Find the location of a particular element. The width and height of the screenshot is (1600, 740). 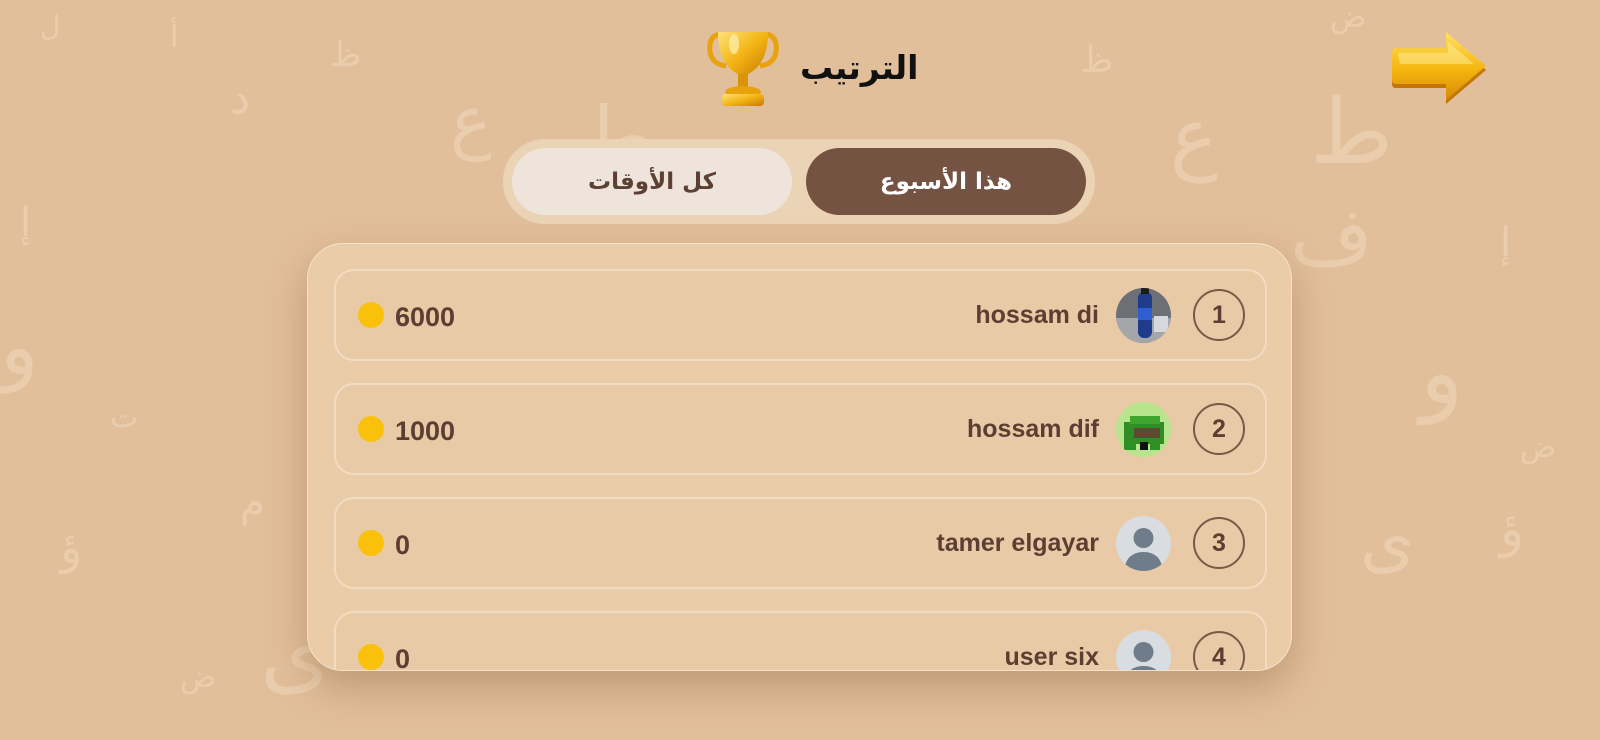

rank-badge: 3 is located at coordinates (1219, 543).